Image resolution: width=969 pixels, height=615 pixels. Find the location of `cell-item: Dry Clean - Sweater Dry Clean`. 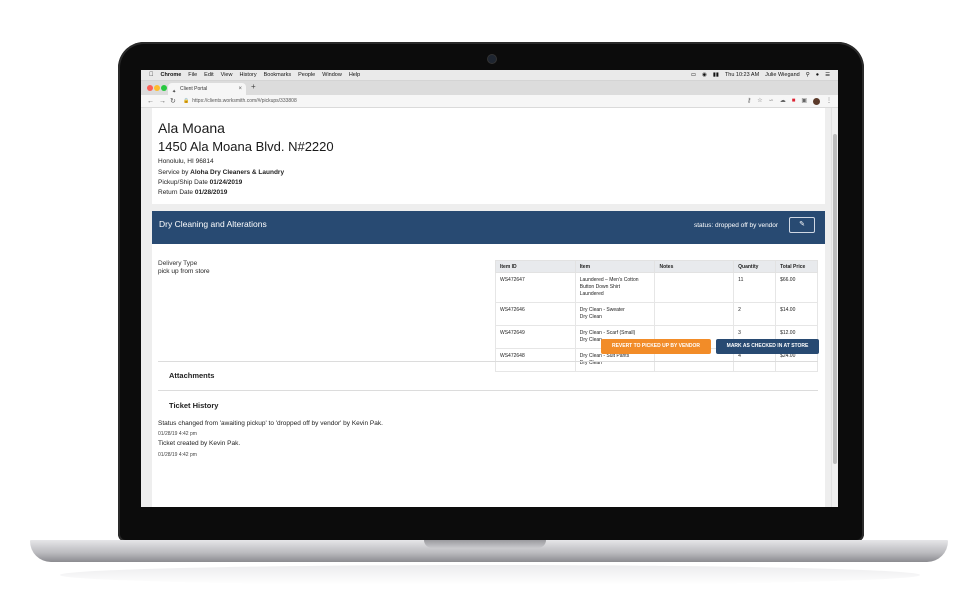

cell-item: Dry Clean - Sweater Dry Clean is located at coordinates (615, 314).